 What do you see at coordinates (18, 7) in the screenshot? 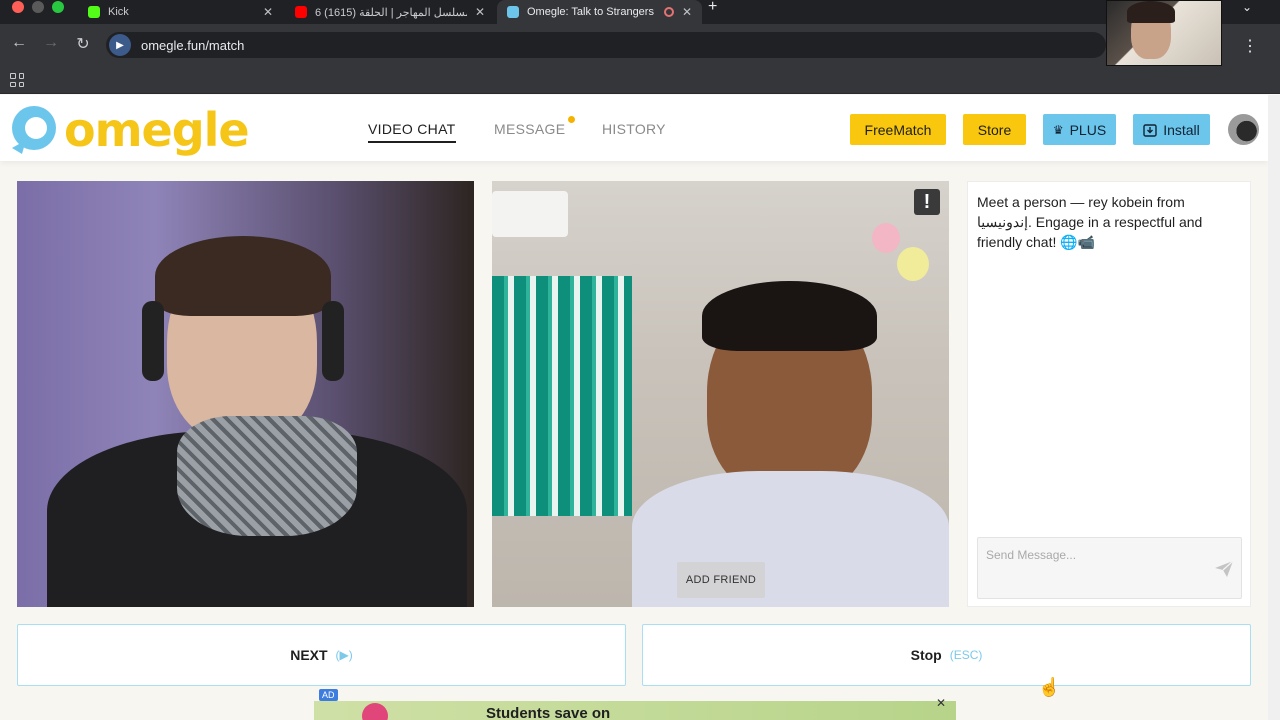
I see `close-window-button` at bounding box center [18, 7].